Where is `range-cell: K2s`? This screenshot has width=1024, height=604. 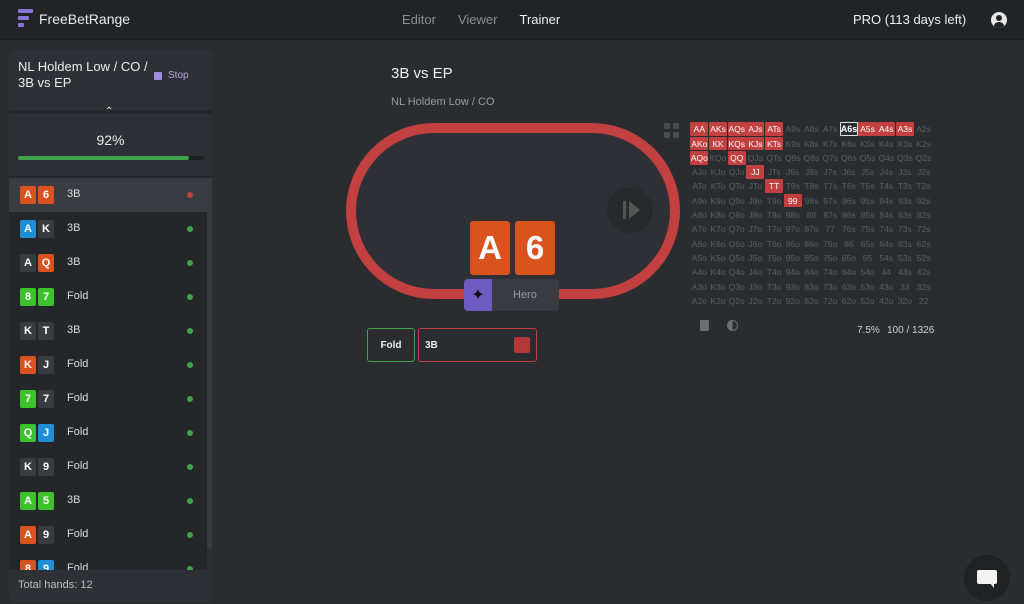 range-cell: K2s is located at coordinates (924, 144).